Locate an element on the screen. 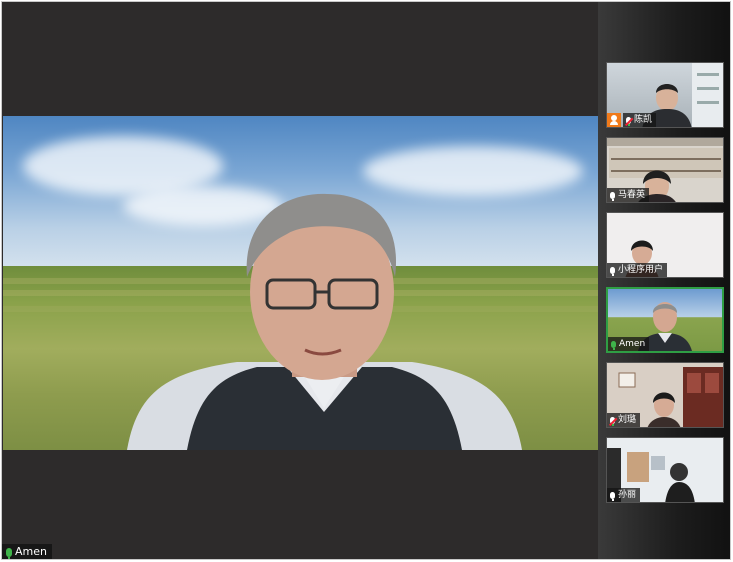  microphone-active-icon is located at coordinates (613, 345).